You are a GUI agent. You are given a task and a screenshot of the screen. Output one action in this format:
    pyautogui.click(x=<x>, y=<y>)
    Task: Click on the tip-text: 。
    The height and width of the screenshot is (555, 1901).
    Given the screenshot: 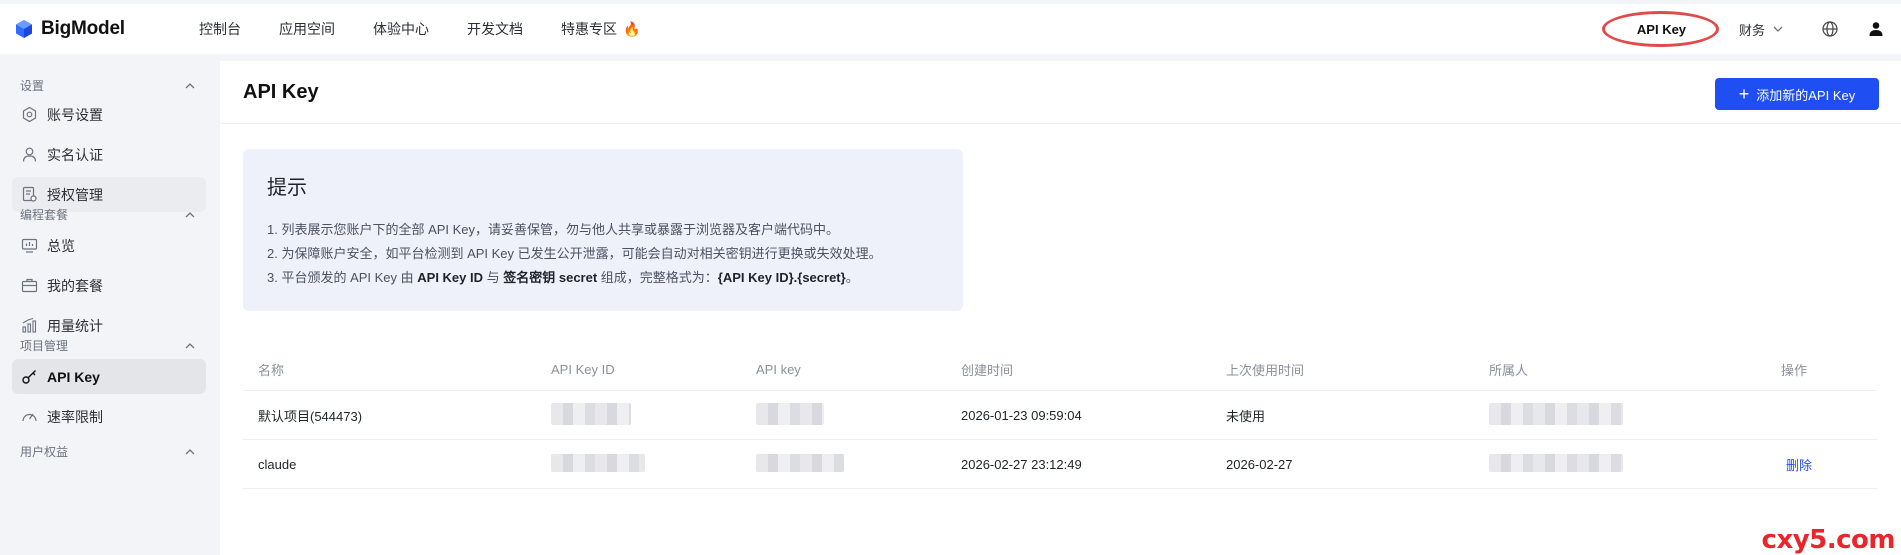 What is the action you would take?
    pyautogui.click(x=852, y=277)
    